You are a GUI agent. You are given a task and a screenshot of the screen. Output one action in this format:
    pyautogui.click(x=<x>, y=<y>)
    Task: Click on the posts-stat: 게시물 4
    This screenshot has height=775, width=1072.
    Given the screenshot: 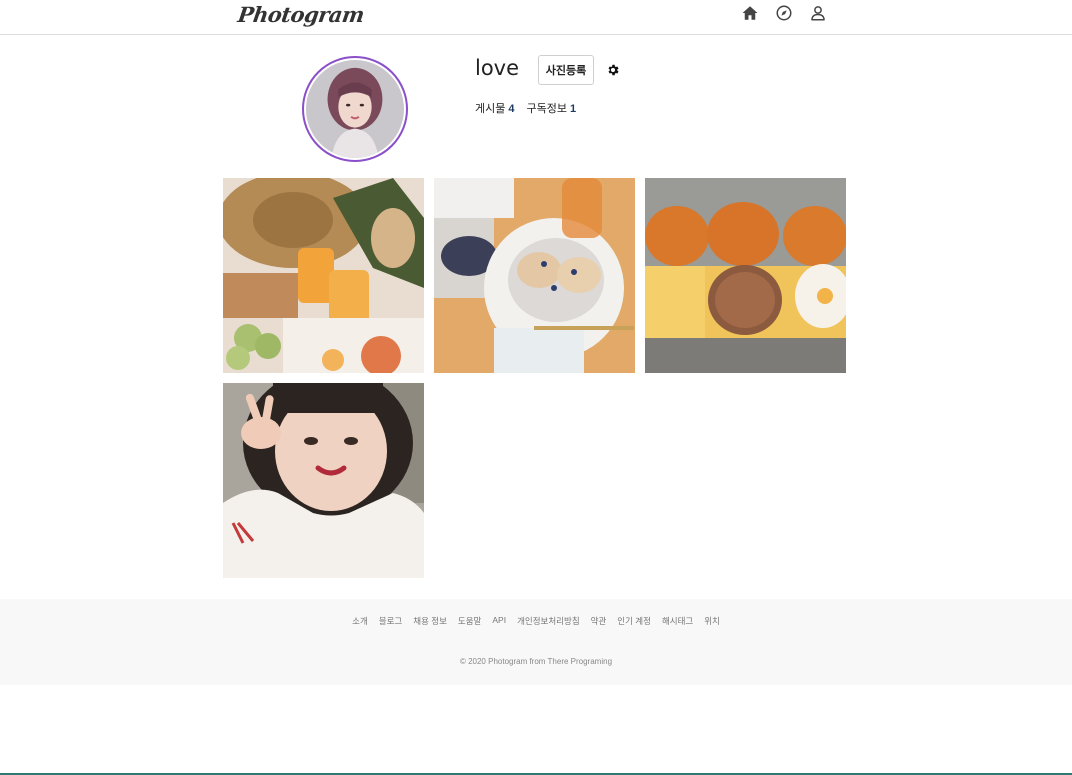 What is the action you would take?
    pyautogui.click(x=495, y=108)
    